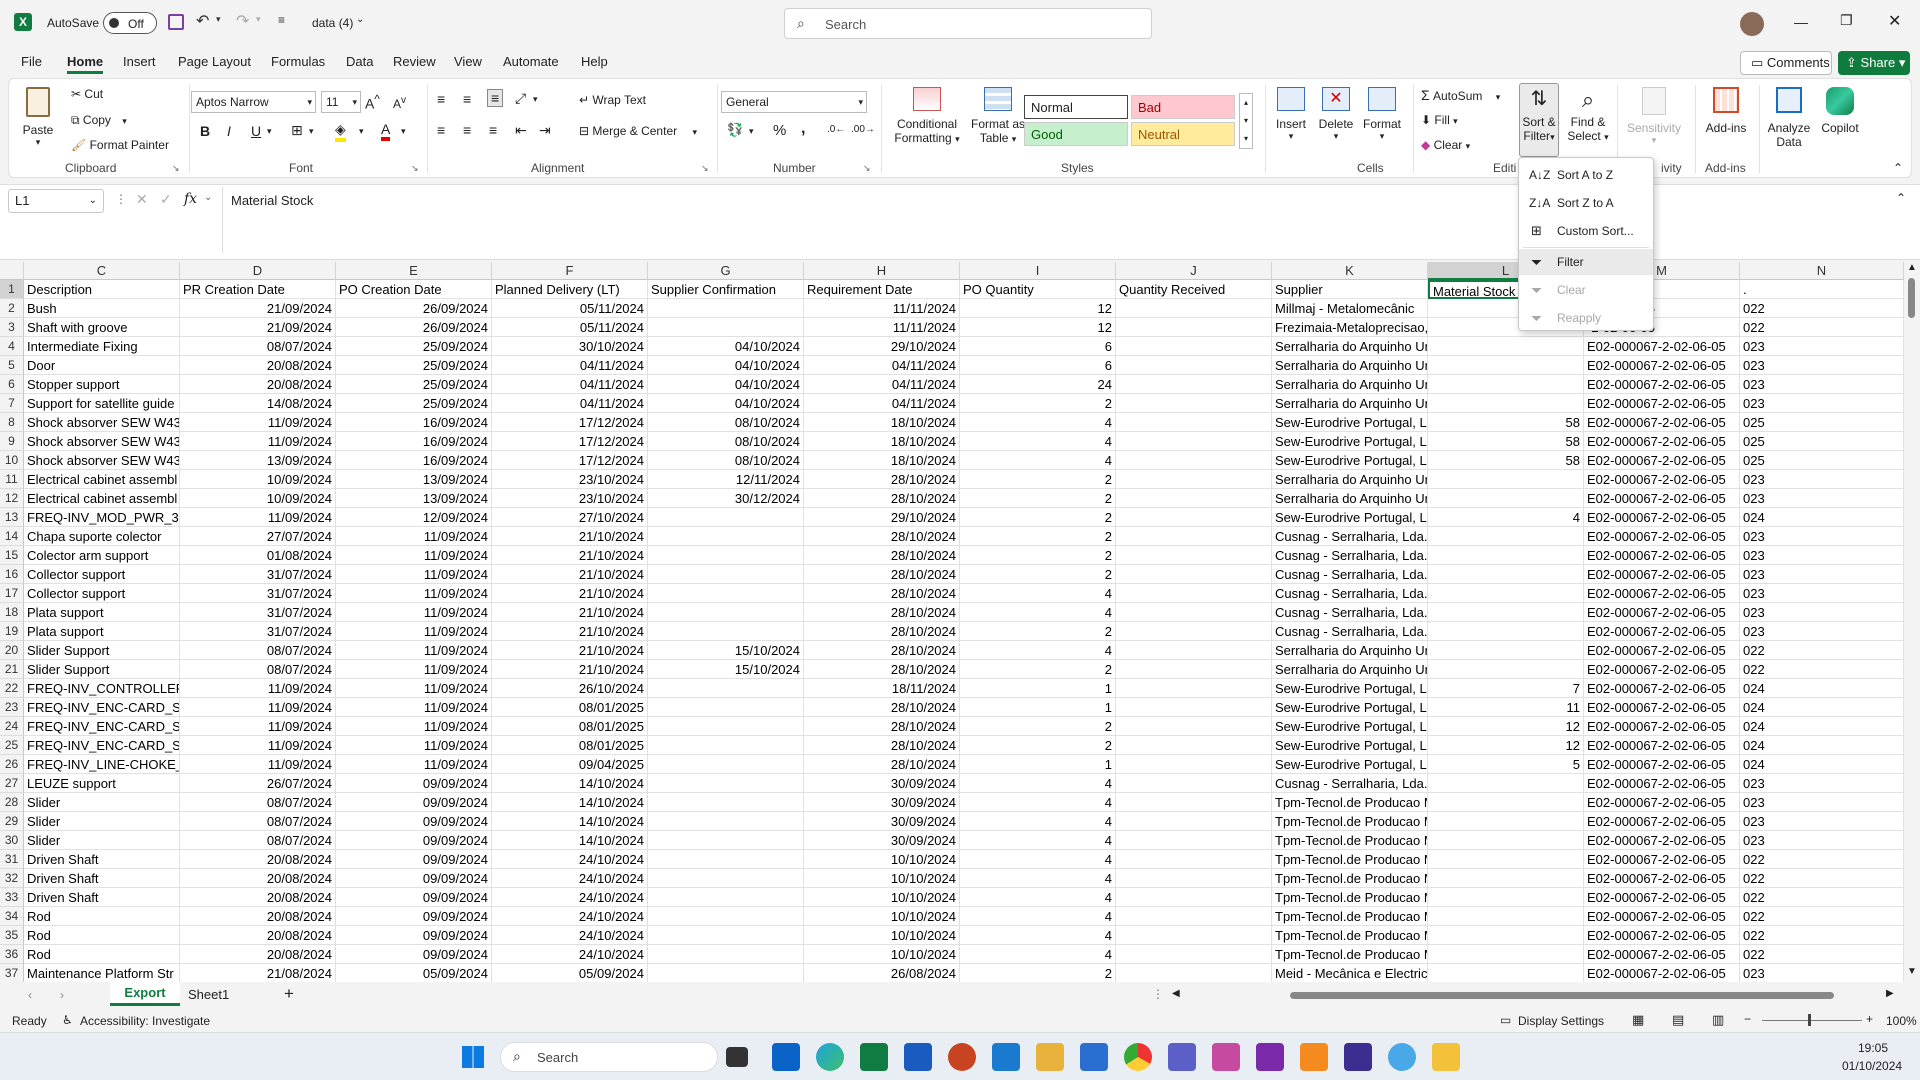 The height and width of the screenshot is (1080, 1920). I want to click on powerpoint-icon, so click(962, 1057).